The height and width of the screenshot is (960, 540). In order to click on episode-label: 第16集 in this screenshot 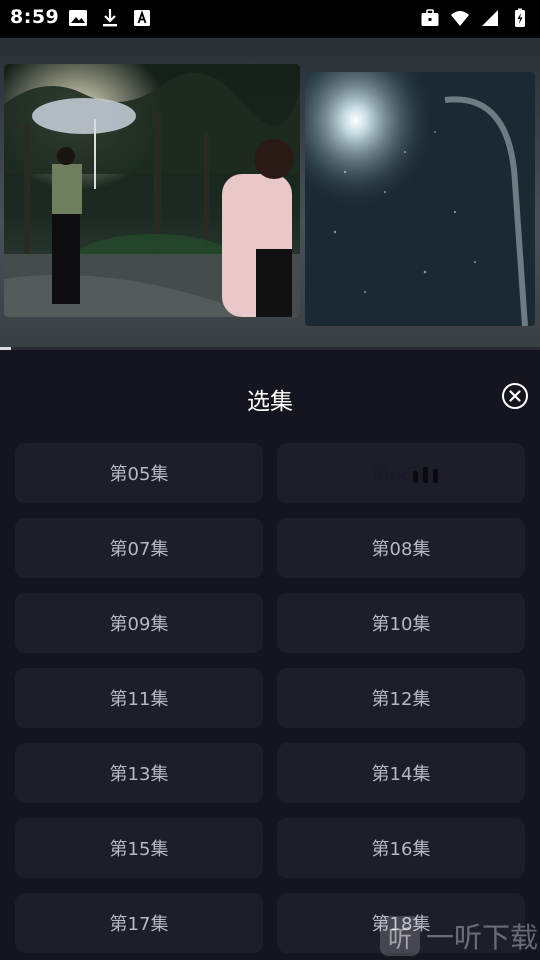, I will do `click(401, 849)`.